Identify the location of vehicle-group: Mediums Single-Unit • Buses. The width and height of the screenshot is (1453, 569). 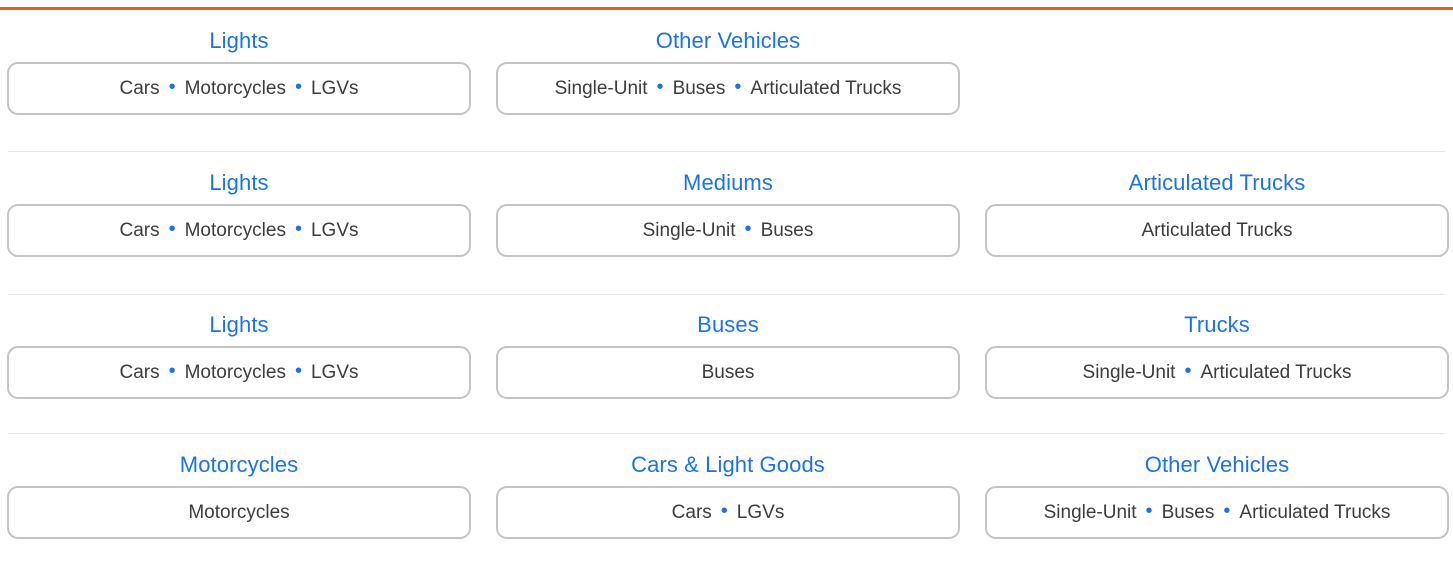
(728, 209).